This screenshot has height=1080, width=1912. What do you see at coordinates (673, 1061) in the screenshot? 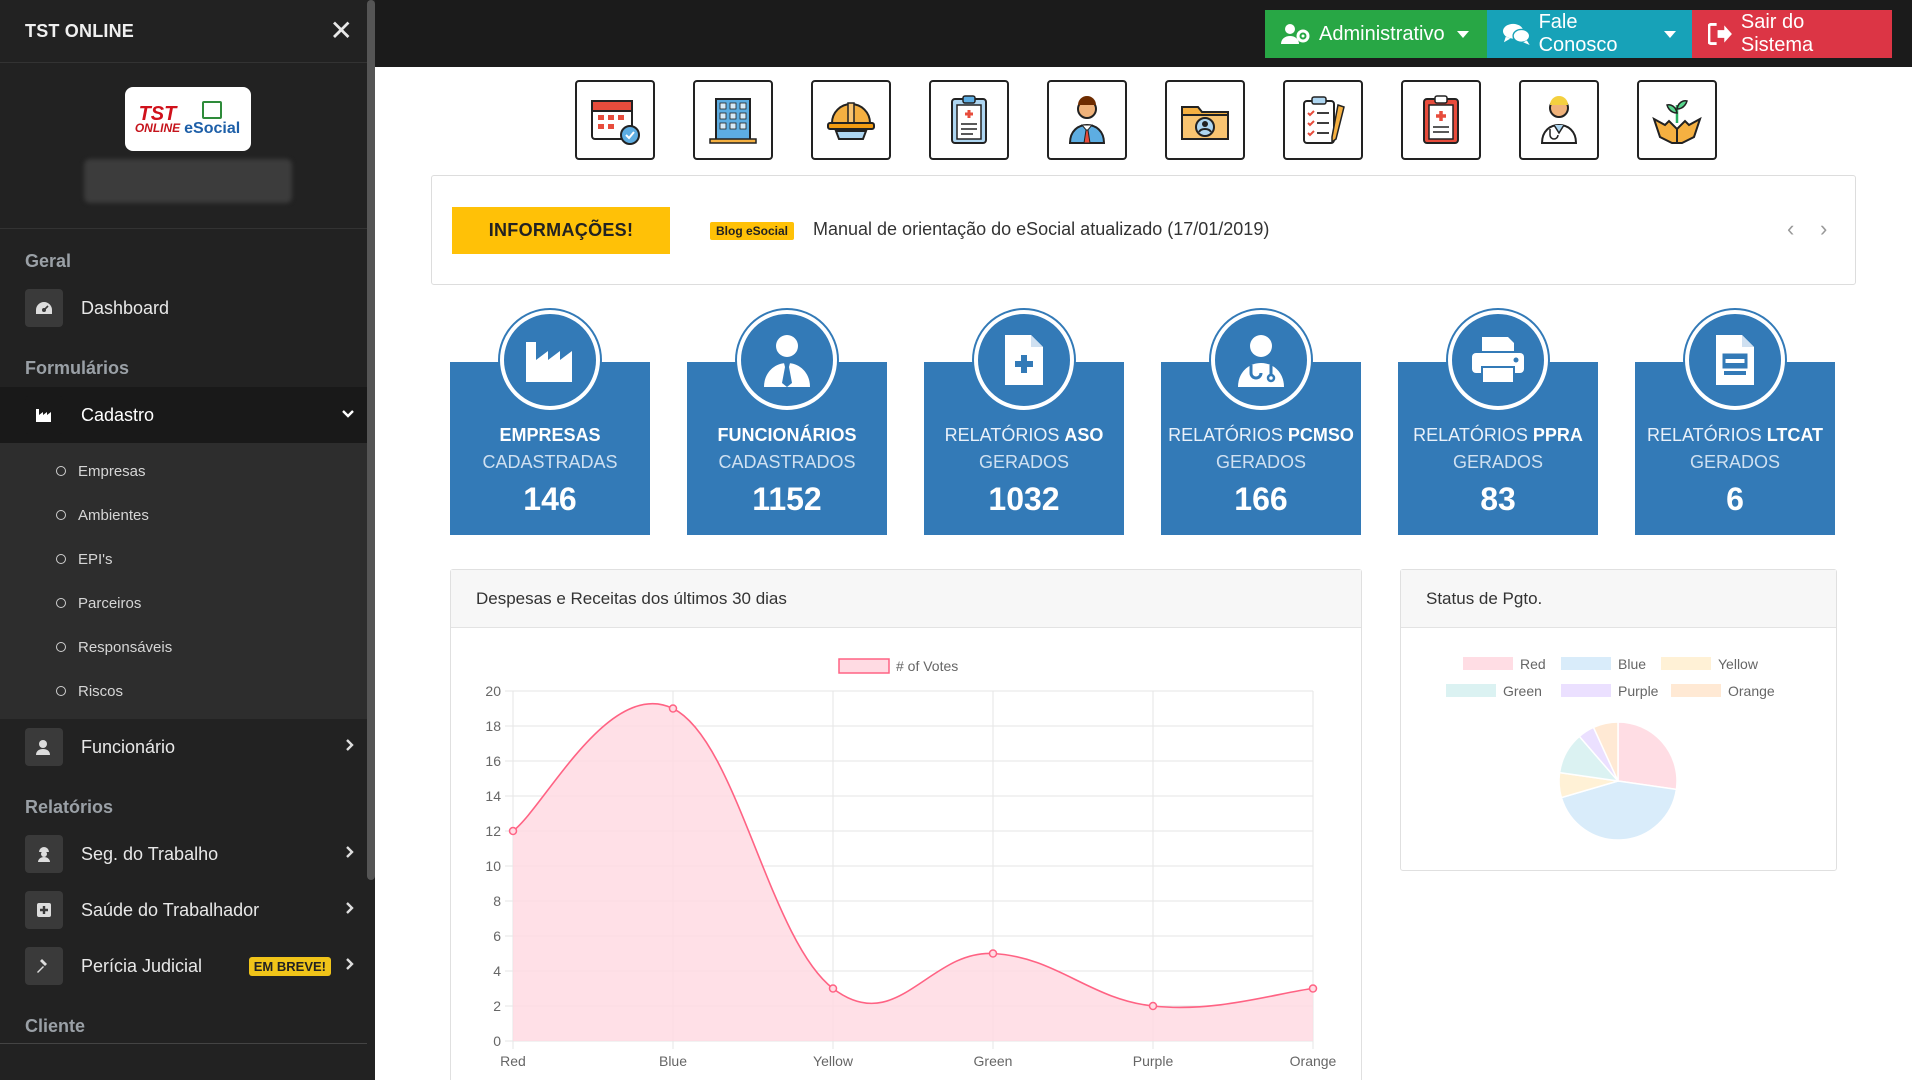
I see `x-tick-label: Blue` at bounding box center [673, 1061].